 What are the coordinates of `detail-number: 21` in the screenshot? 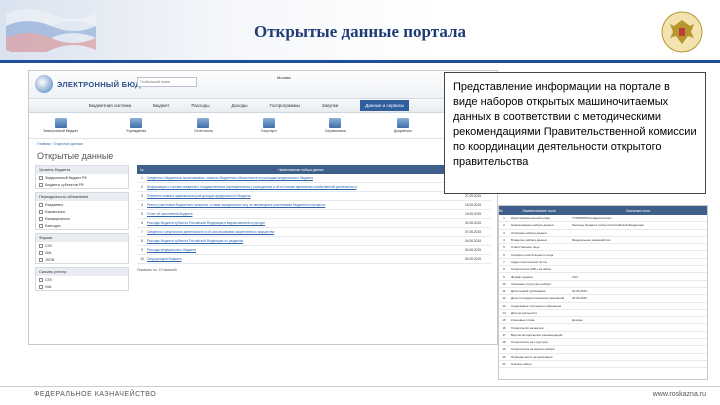 It's located at (504, 364).